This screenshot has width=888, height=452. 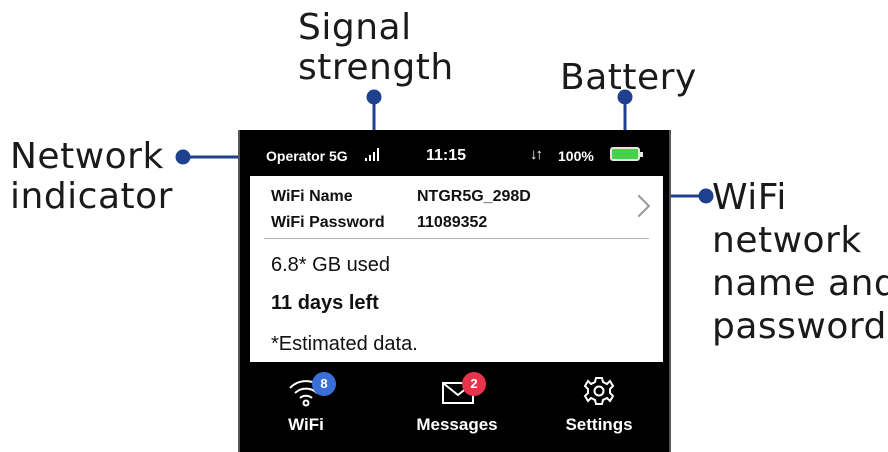 I want to click on network-indicator-callout: Network indicator, so click(x=91, y=177).